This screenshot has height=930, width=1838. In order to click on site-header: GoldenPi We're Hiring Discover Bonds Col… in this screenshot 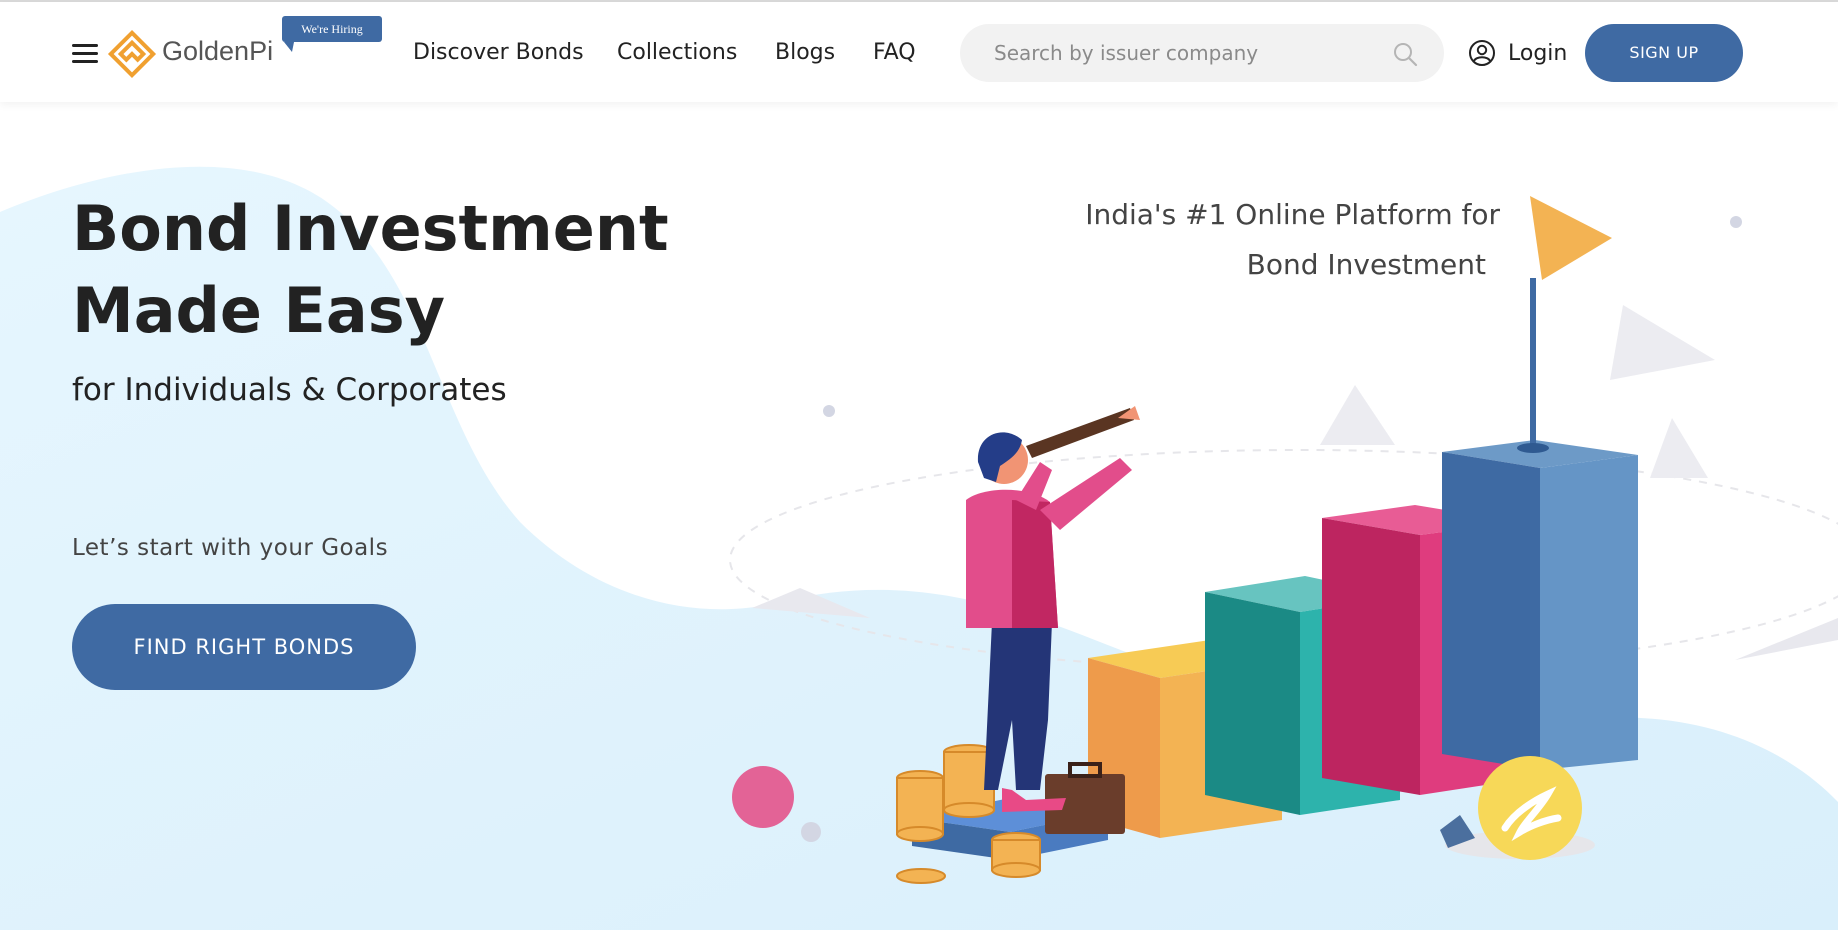, I will do `click(919, 52)`.